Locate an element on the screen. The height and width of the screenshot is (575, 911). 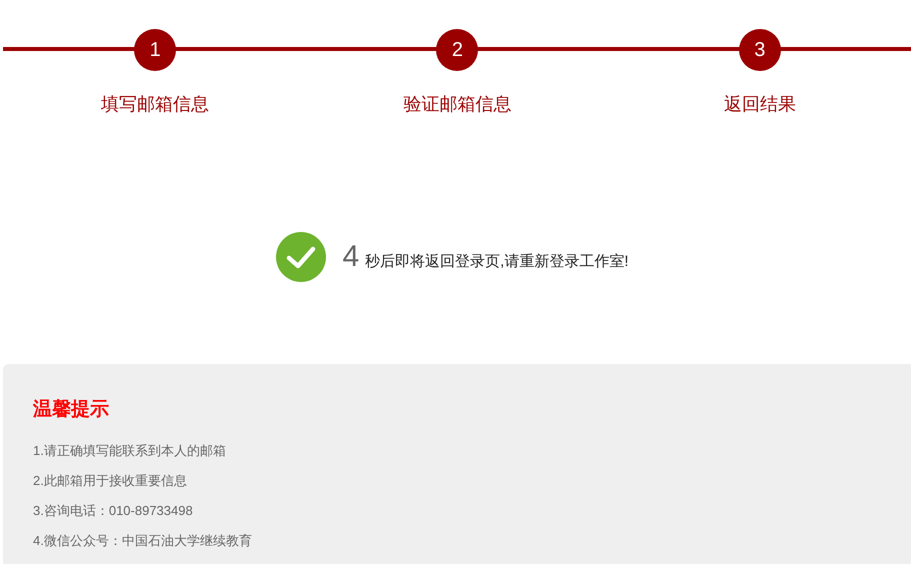
step-number: 3 is located at coordinates (759, 50).